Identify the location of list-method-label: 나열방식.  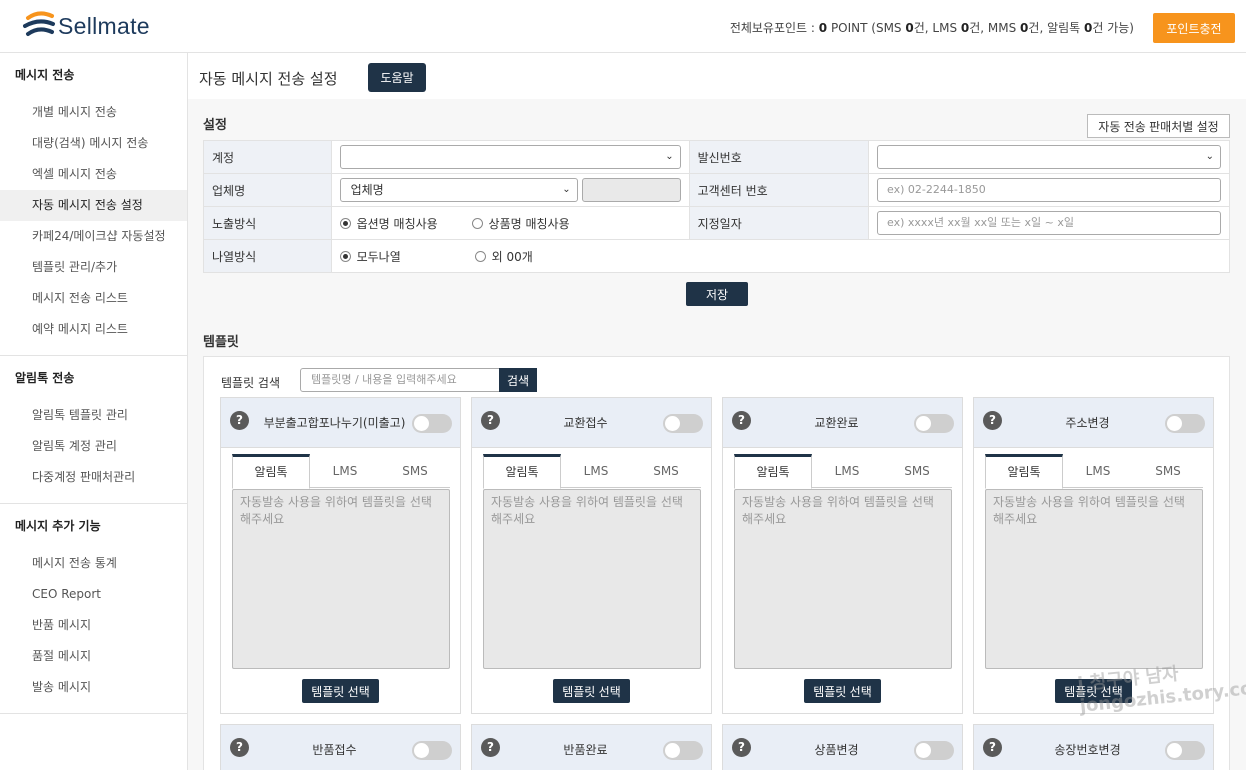
(267, 256).